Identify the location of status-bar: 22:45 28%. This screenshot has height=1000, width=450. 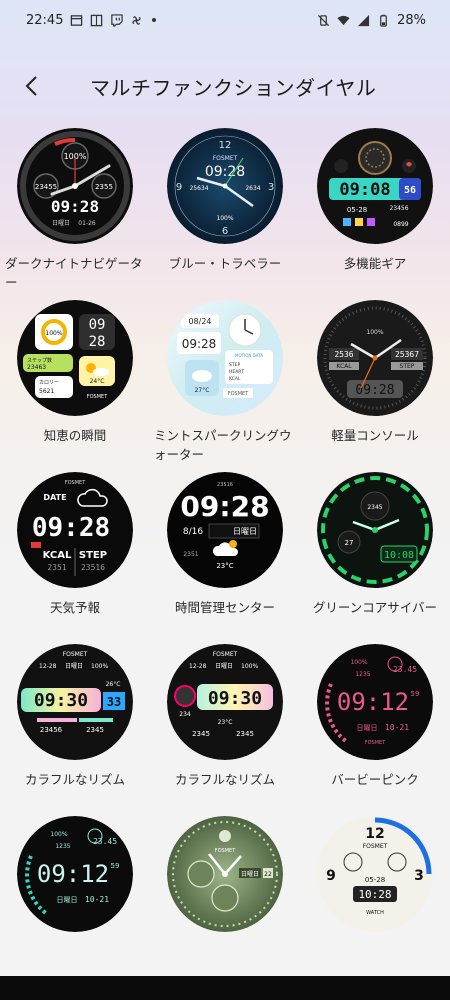
(225, 20).